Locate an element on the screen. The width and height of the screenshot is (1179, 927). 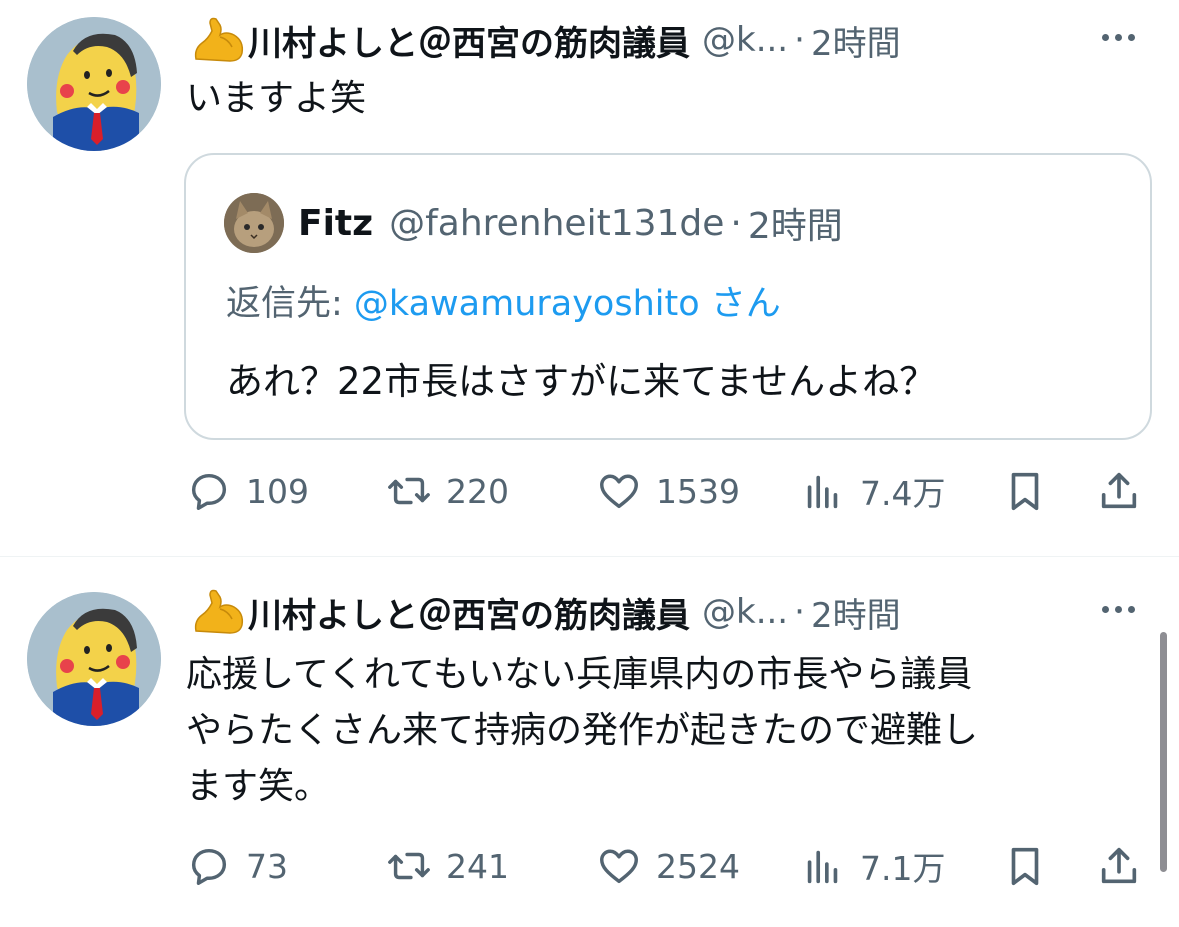
reply-mention-link: @kawamurayoshito is located at coordinates (527, 304).